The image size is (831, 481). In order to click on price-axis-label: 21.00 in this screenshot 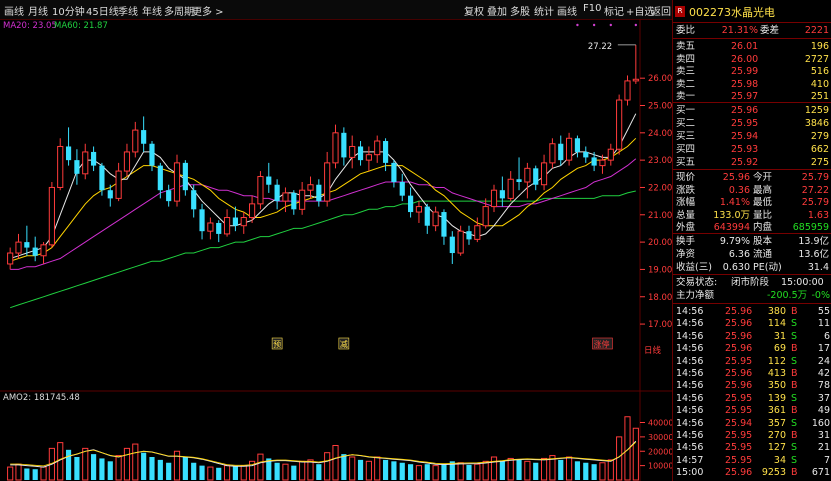, I will do `click(660, 216)`.